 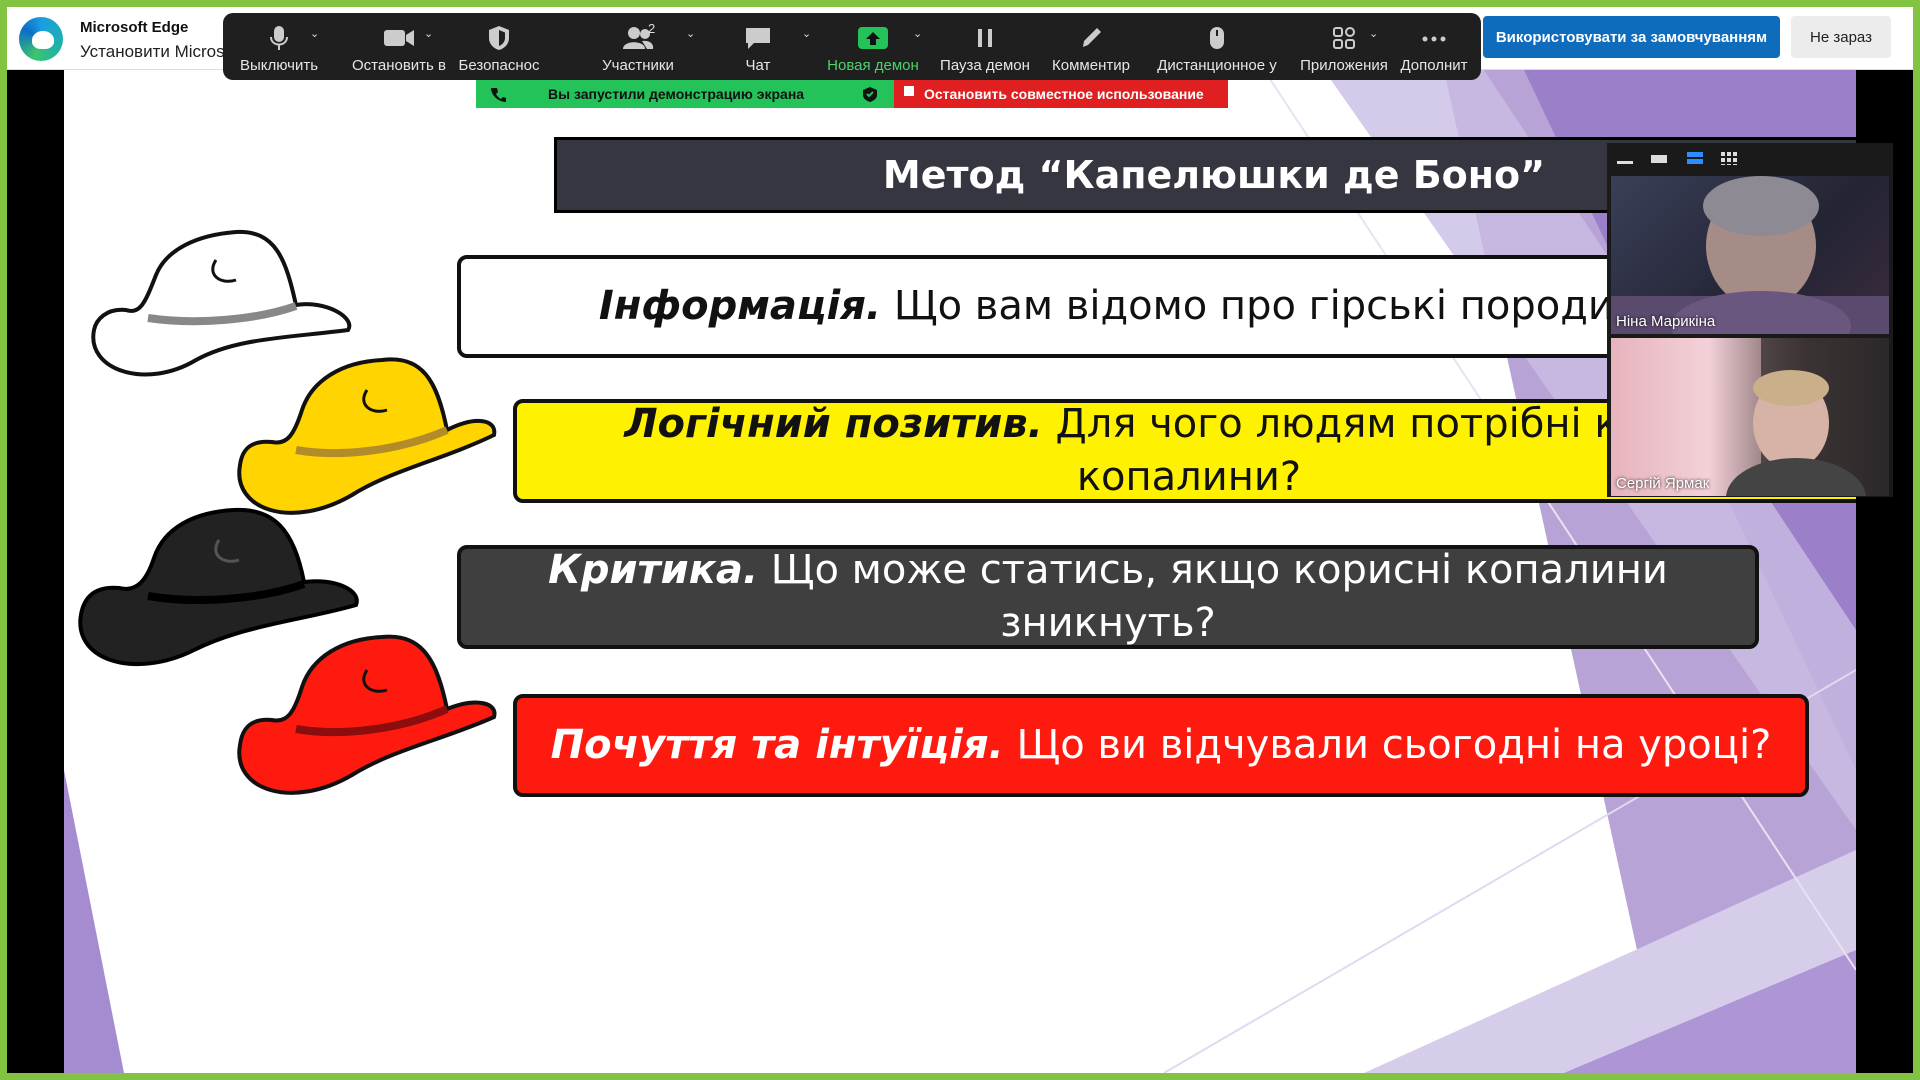 I want to click on gallery-view-icon, so click(x=1729, y=158).